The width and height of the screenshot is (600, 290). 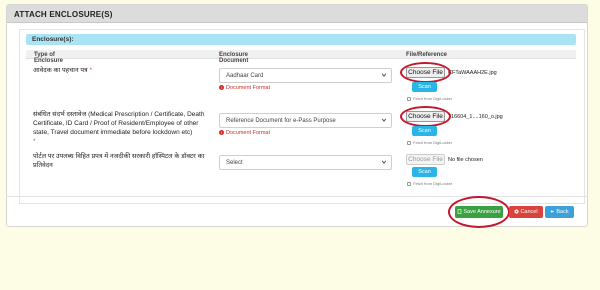 I want to click on panel-title: ATTACH ENCLOSURE(S), so click(x=297, y=14).